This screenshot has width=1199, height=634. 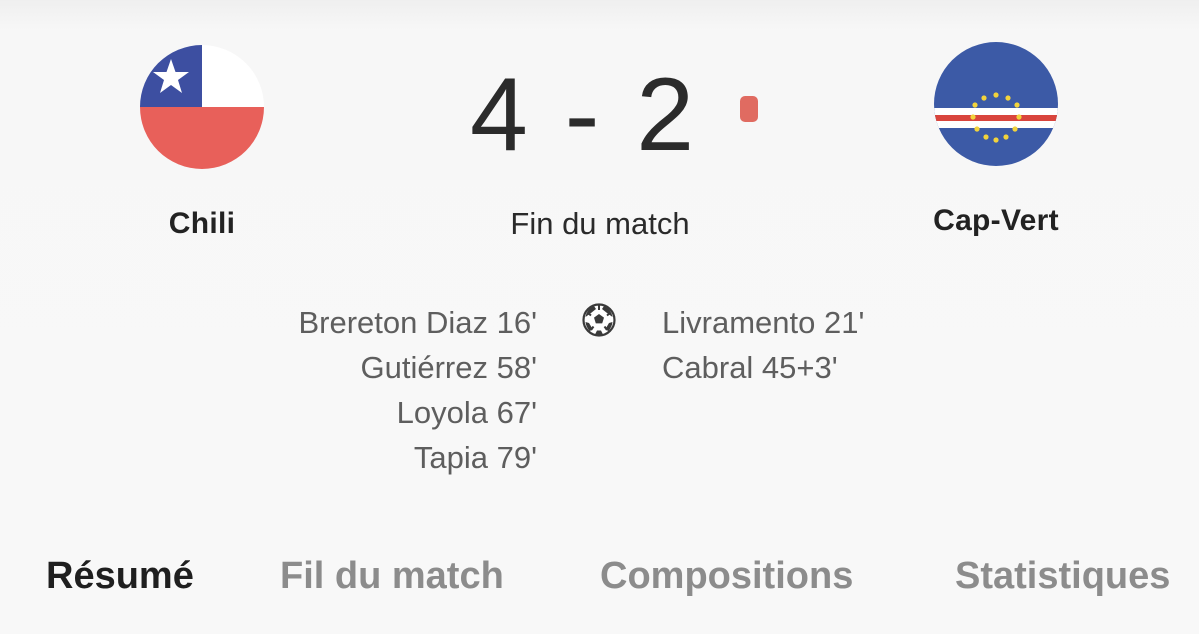 What do you see at coordinates (996, 104) in the screenshot?
I see `cape-verde-flag-icon` at bounding box center [996, 104].